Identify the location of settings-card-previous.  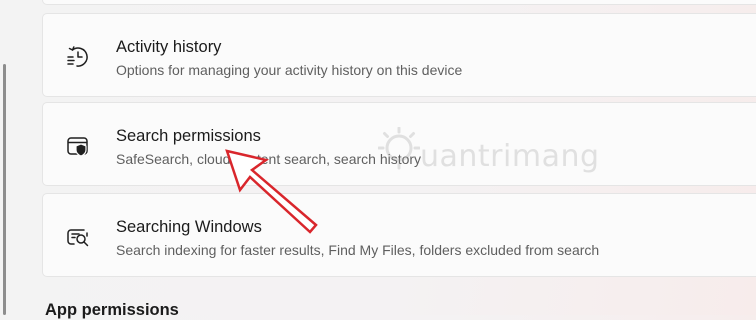
(399, 2).